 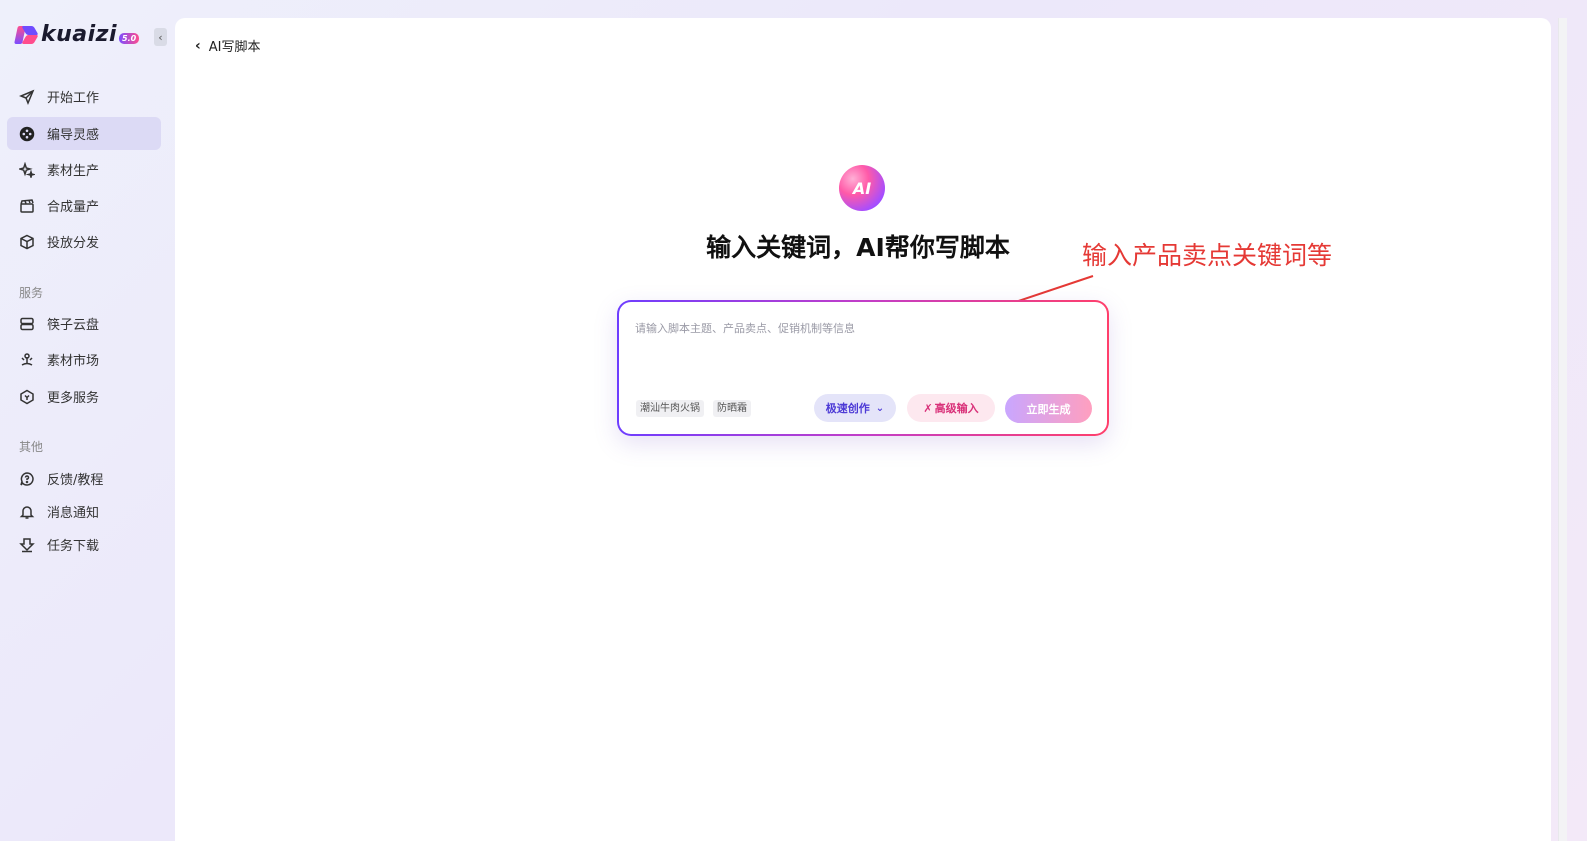 What do you see at coordinates (73, 171) in the screenshot?
I see `sidebar-item-label: 素材生产` at bounding box center [73, 171].